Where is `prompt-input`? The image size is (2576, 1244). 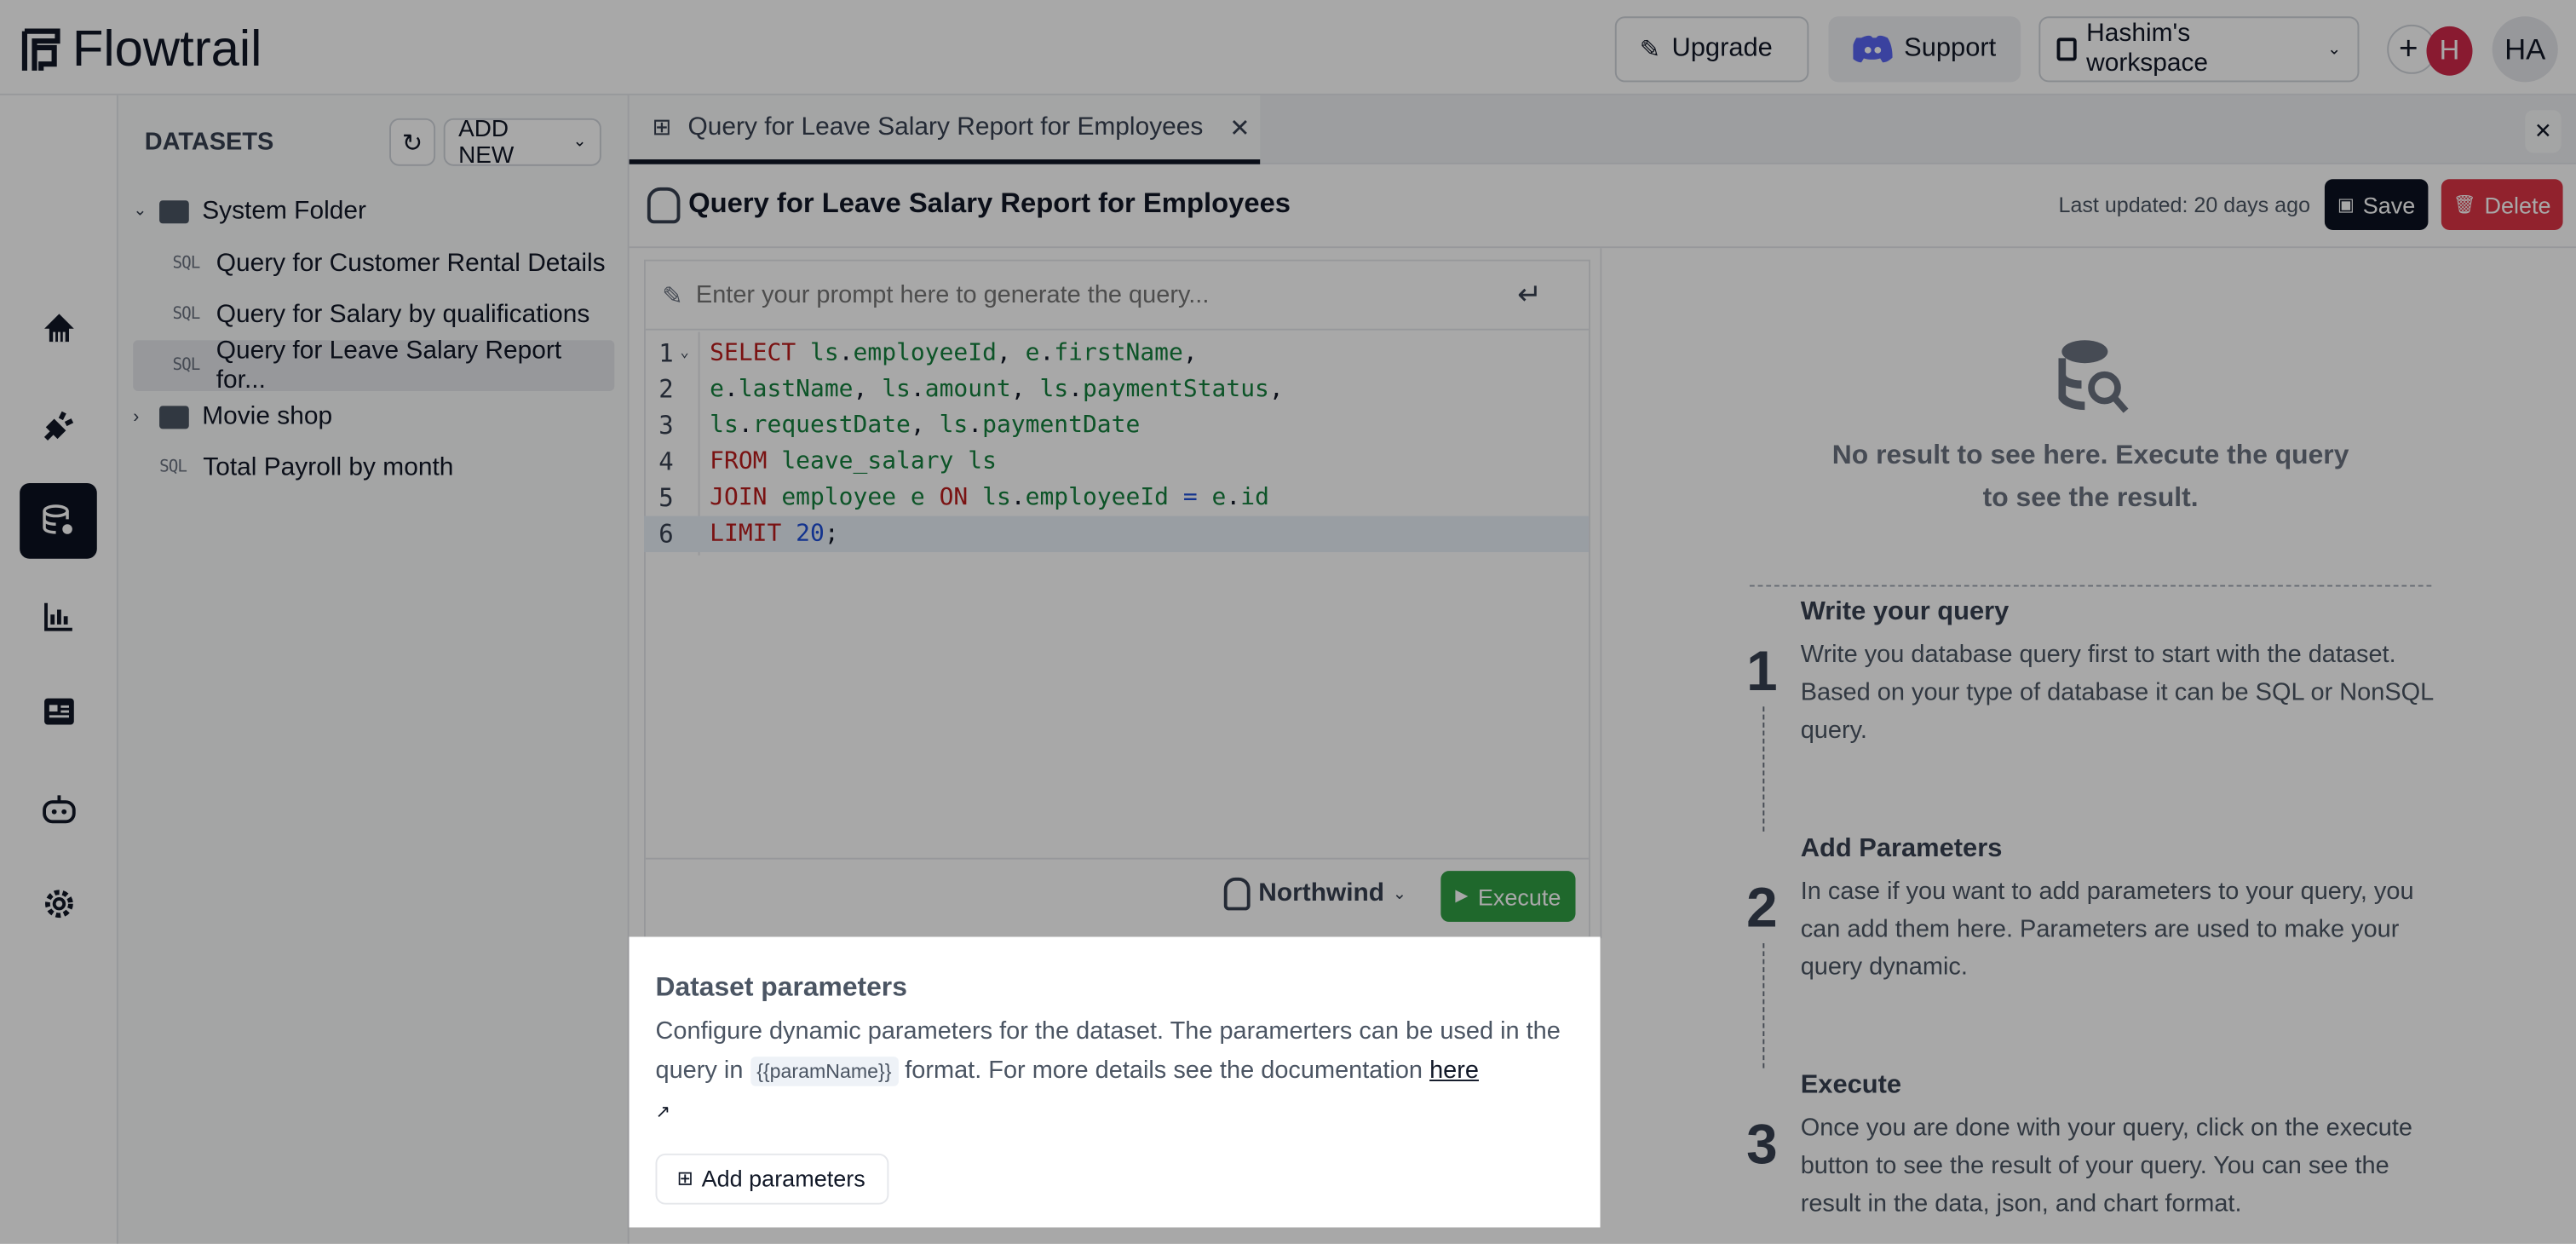 prompt-input is located at coordinates (1090, 295).